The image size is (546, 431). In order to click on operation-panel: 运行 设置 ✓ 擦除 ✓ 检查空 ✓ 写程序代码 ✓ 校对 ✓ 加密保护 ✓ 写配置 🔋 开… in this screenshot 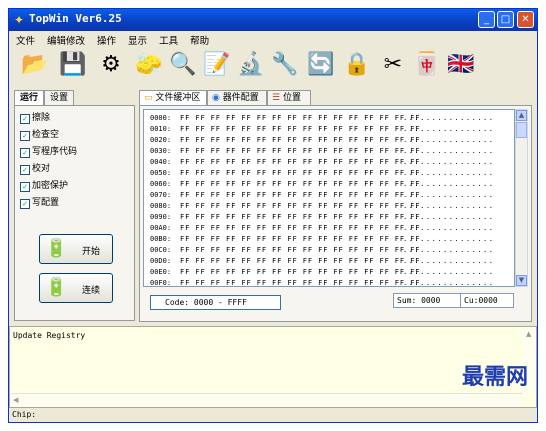, I will do `click(74, 206)`.